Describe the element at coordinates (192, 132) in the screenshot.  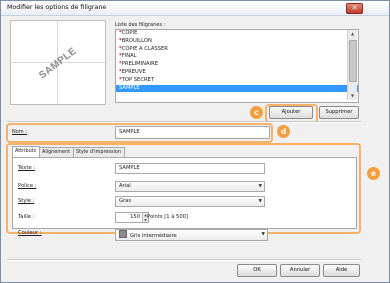
I see `name-input: SAMPLE` at that location.